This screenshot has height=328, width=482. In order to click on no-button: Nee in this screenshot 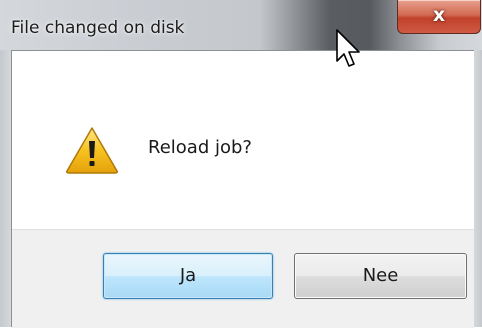, I will do `click(380, 276)`.